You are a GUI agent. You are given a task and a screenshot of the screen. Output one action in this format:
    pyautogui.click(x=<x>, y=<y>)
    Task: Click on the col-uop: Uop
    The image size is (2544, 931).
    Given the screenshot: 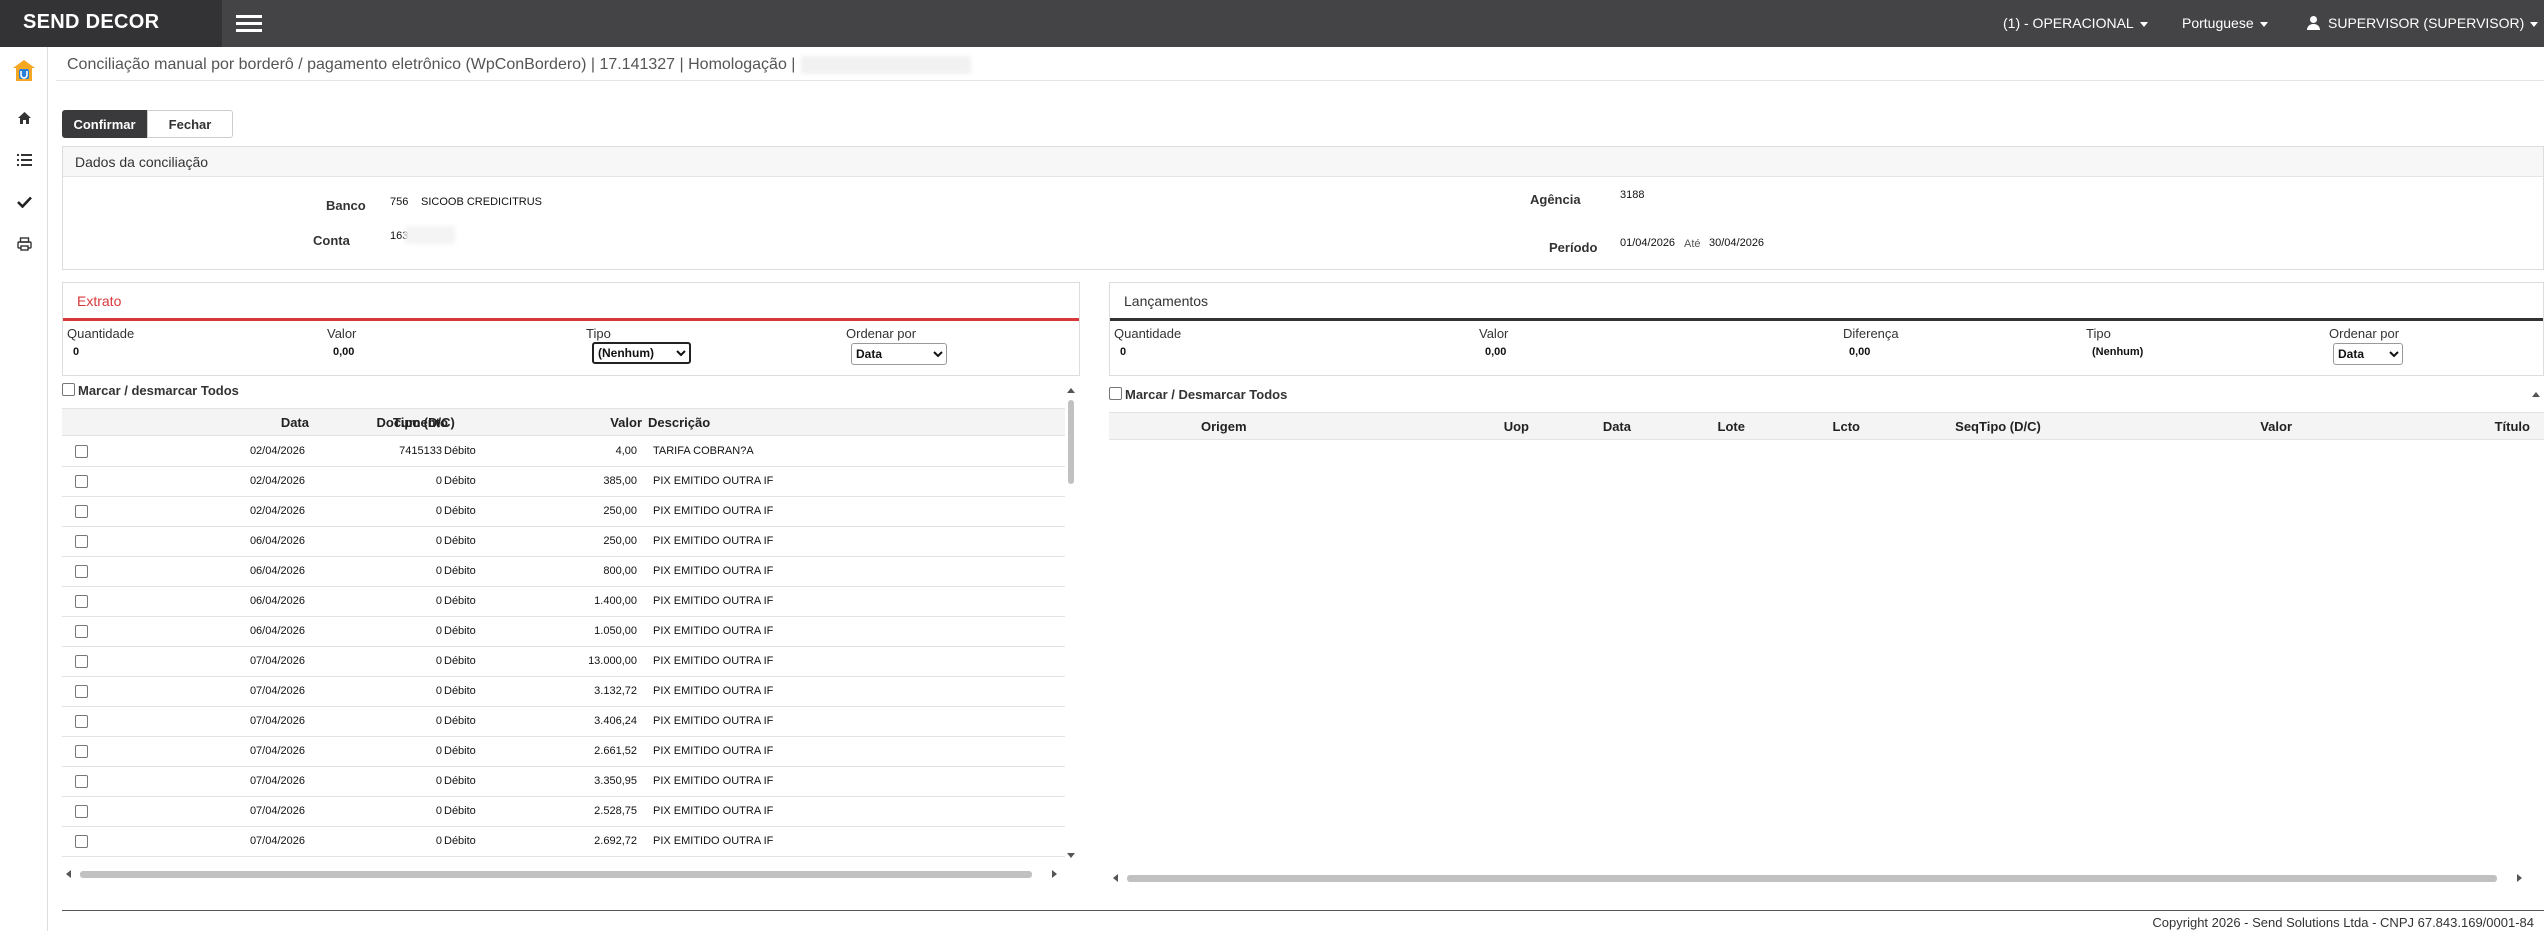 What is the action you would take?
    pyautogui.click(x=1516, y=427)
    